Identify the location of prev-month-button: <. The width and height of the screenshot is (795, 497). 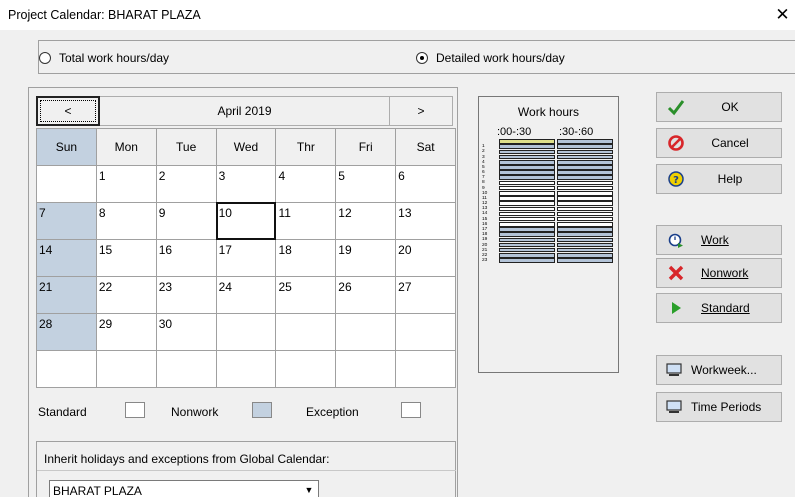
(68, 111).